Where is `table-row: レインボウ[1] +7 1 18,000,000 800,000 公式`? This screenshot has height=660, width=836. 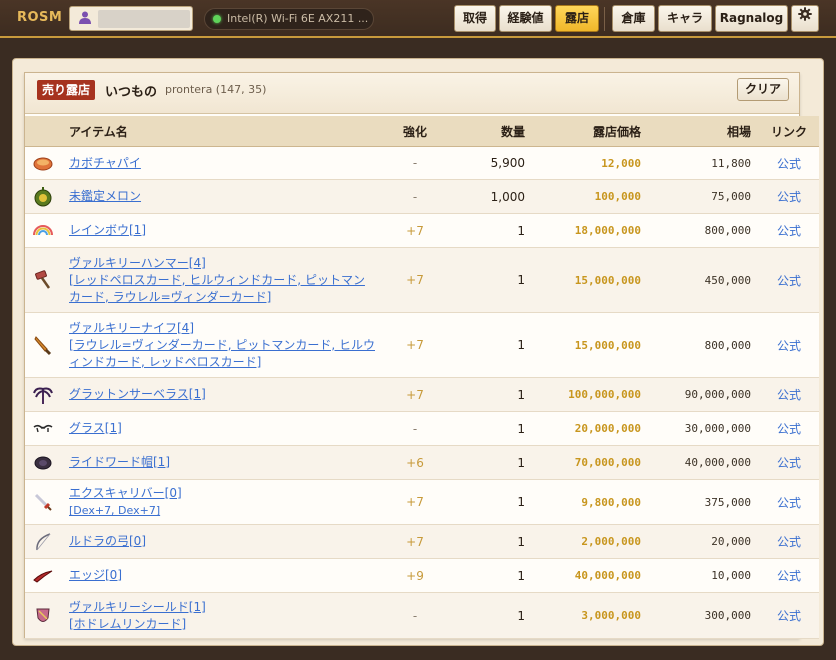 table-row: レインボウ[1] +7 1 18,000,000 800,000 公式 is located at coordinates (422, 230).